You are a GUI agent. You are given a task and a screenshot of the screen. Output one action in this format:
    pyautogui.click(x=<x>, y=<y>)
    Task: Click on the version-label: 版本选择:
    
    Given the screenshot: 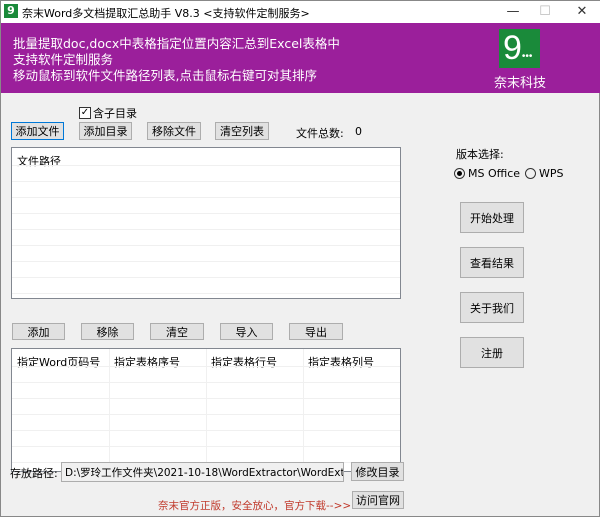 What is the action you would take?
    pyautogui.click(x=480, y=154)
    